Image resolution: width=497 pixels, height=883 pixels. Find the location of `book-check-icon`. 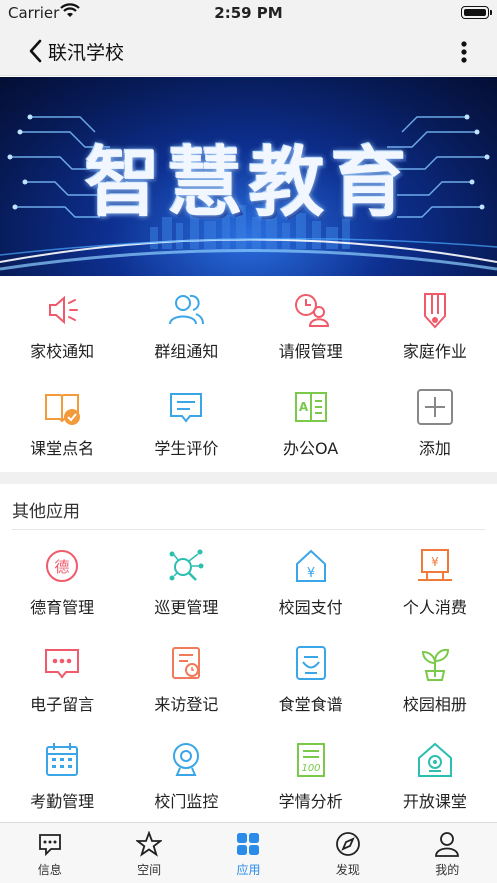

book-check-icon is located at coordinates (62, 407).